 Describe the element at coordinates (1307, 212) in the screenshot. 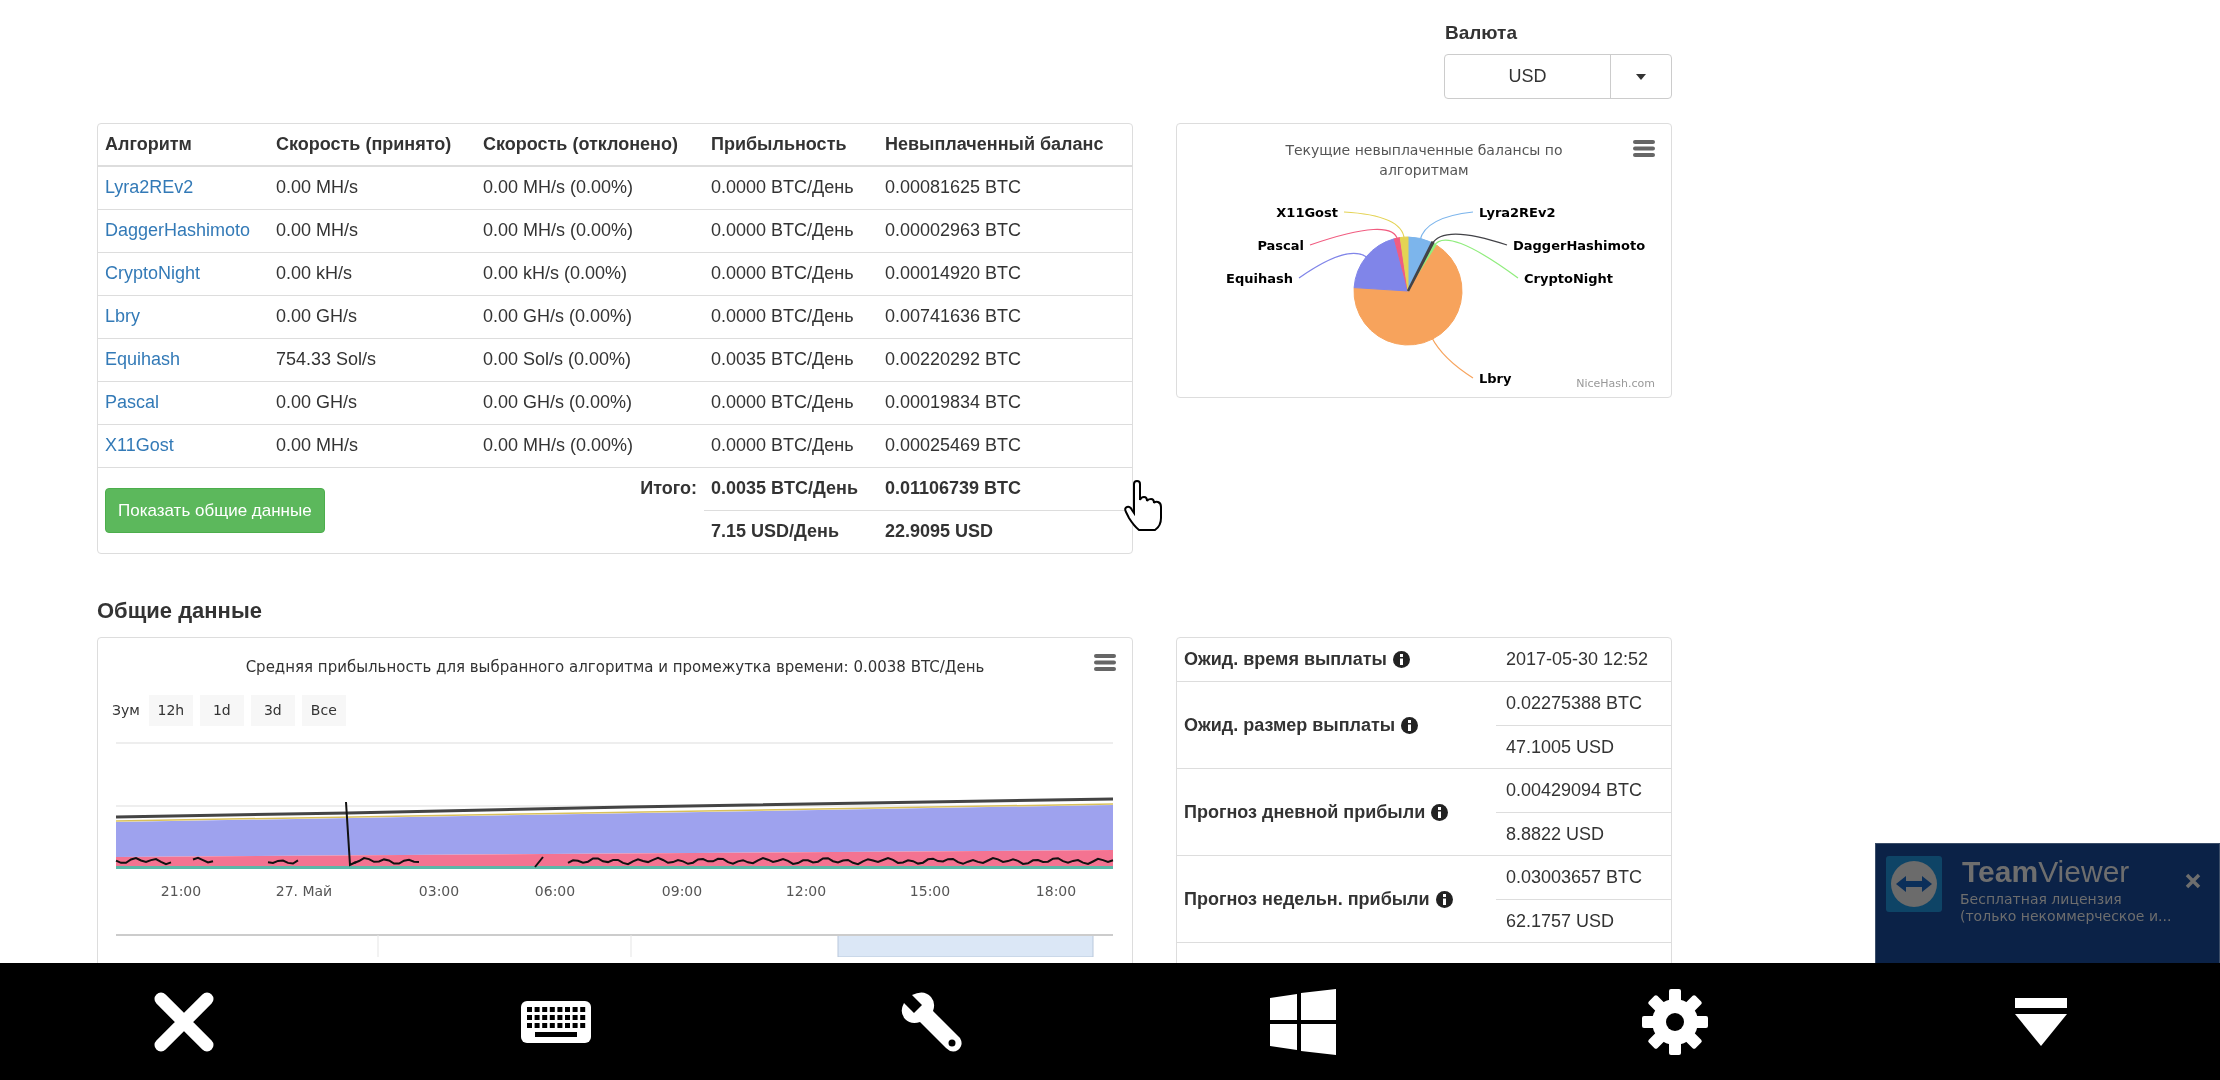

I see `slice-label: X11Gost` at that location.